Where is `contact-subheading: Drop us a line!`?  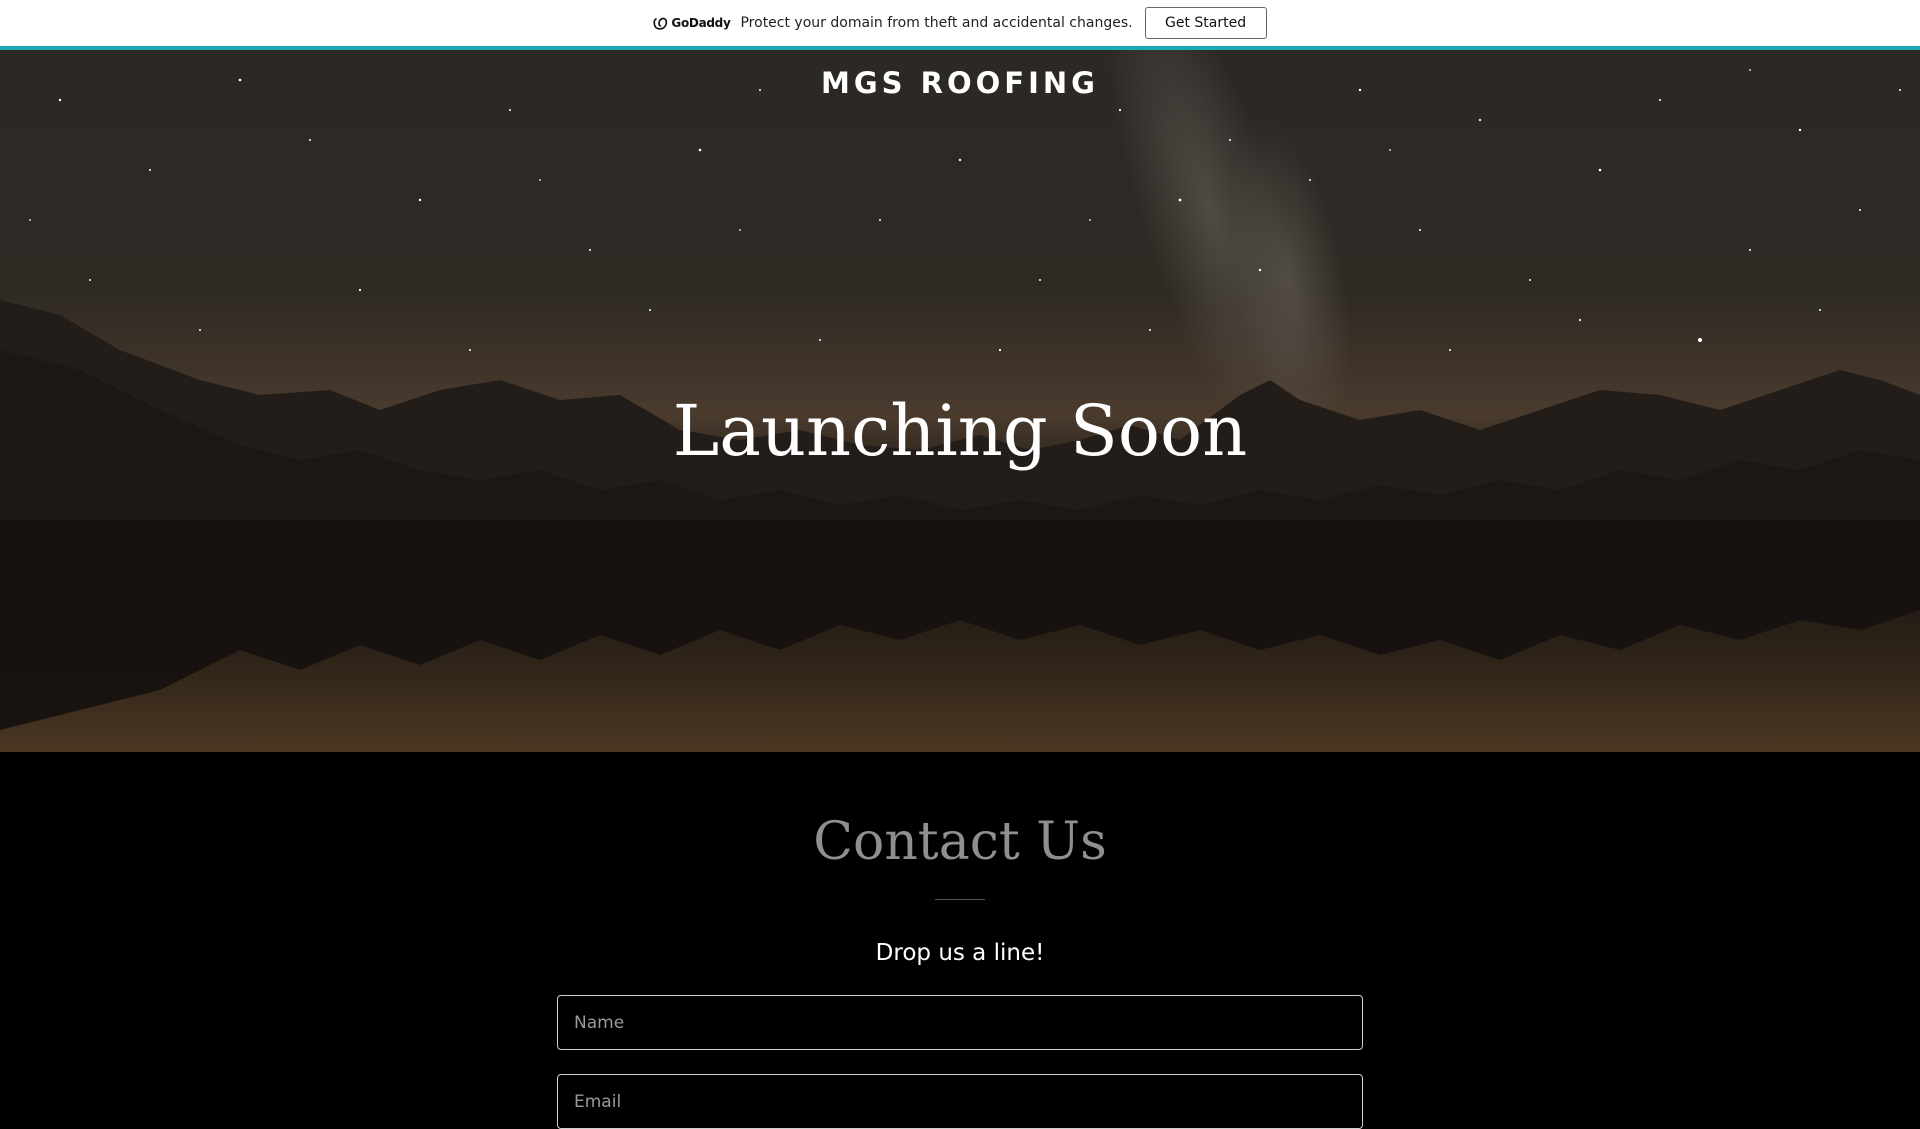 contact-subheading: Drop us a line! is located at coordinates (960, 953).